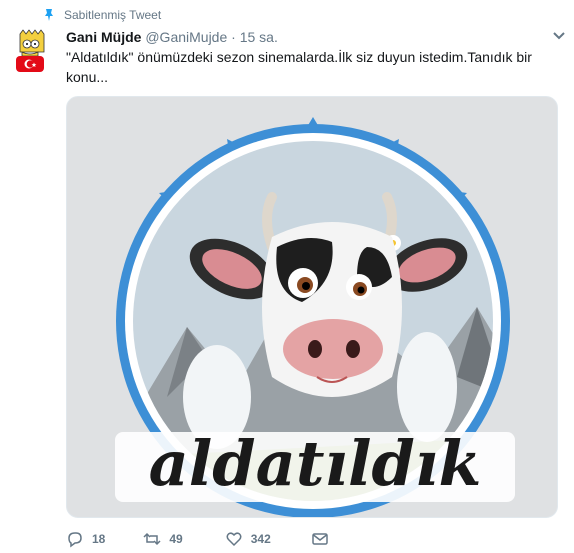 The width and height of the screenshot is (574, 553). Describe the element at coordinates (49, 15) in the screenshot. I see `pin-icon` at that location.